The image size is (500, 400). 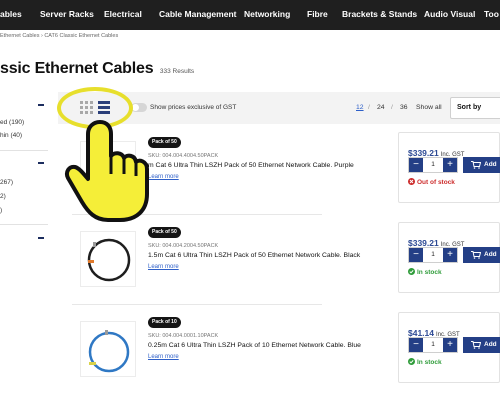 What do you see at coordinates (24, 246) in the screenshot?
I see `filter-sidebar: ed (190) hin (40) 267) 2) )` at bounding box center [24, 246].